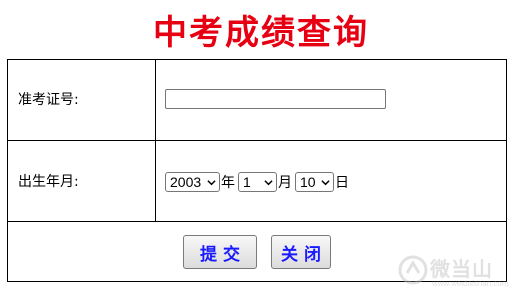  I want to click on year-value: 2003, so click(186, 182).